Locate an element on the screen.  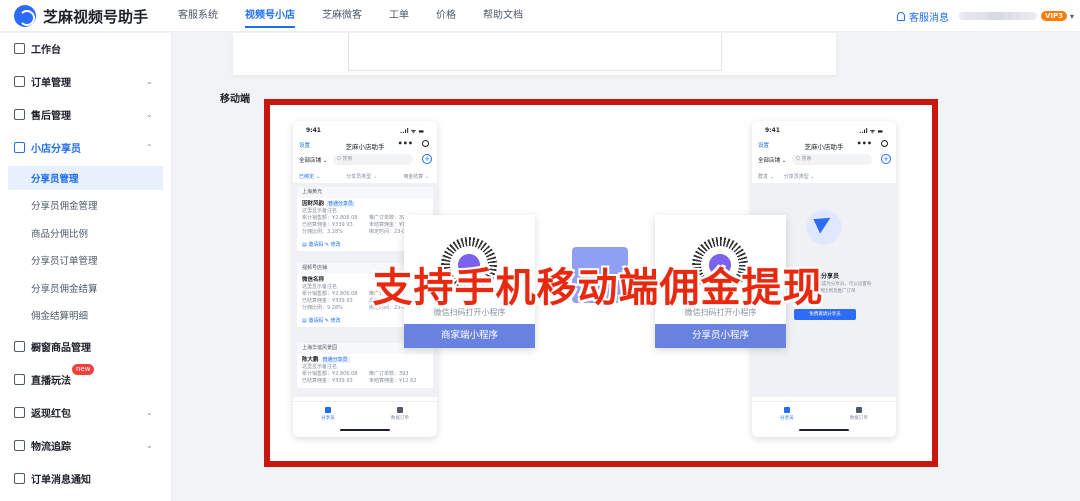
user-name-blurred is located at coordinates (997, 16).